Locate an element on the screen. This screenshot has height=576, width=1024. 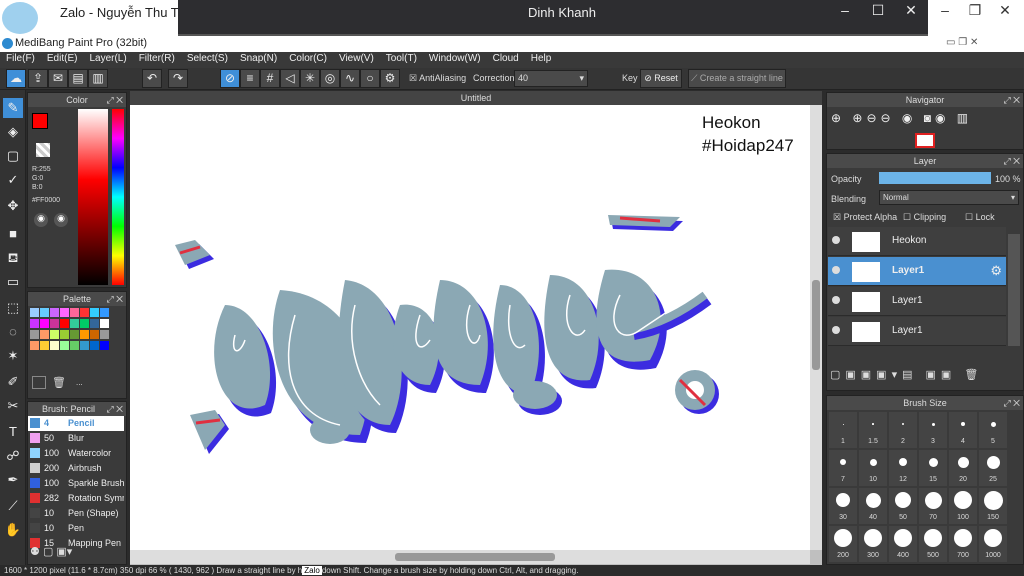
blending-select: Normal ▾ is located at coordinates (949, 197).